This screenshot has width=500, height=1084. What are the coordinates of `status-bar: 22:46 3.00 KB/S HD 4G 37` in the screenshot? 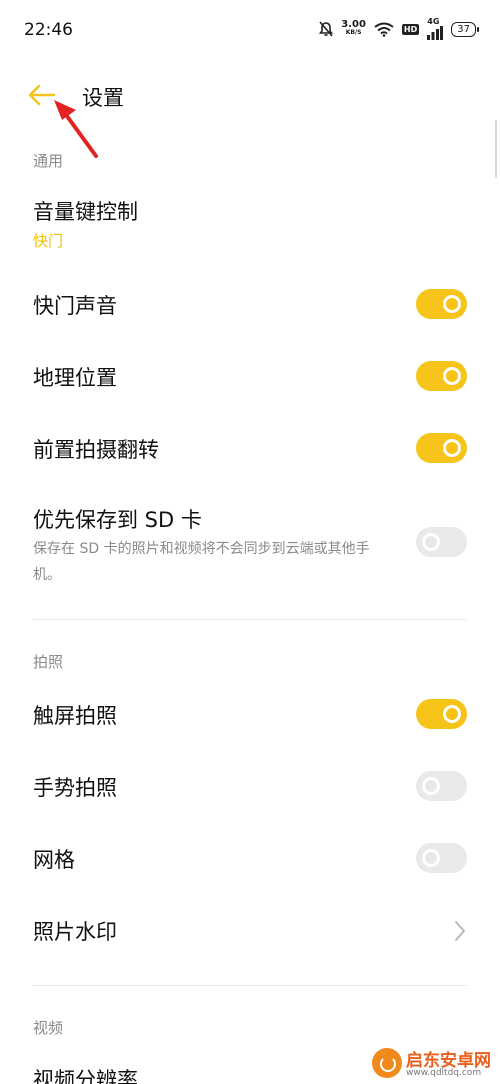 It's located at (250, 30).